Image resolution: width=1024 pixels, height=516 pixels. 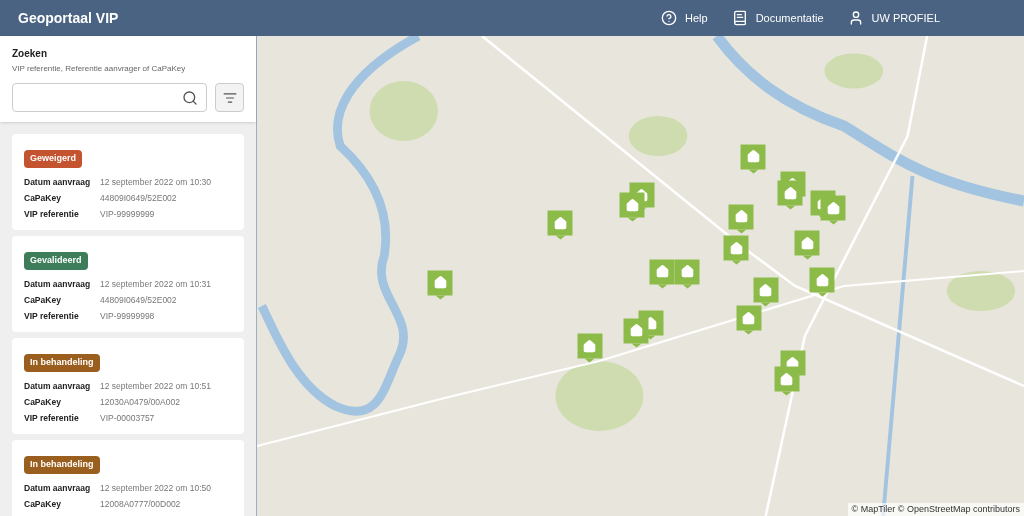 What do you see at coordinates (156, 386) in the screenshot?
I see `field-value: 12 september 2022 om 10:51` at bounding box center [156, 386].